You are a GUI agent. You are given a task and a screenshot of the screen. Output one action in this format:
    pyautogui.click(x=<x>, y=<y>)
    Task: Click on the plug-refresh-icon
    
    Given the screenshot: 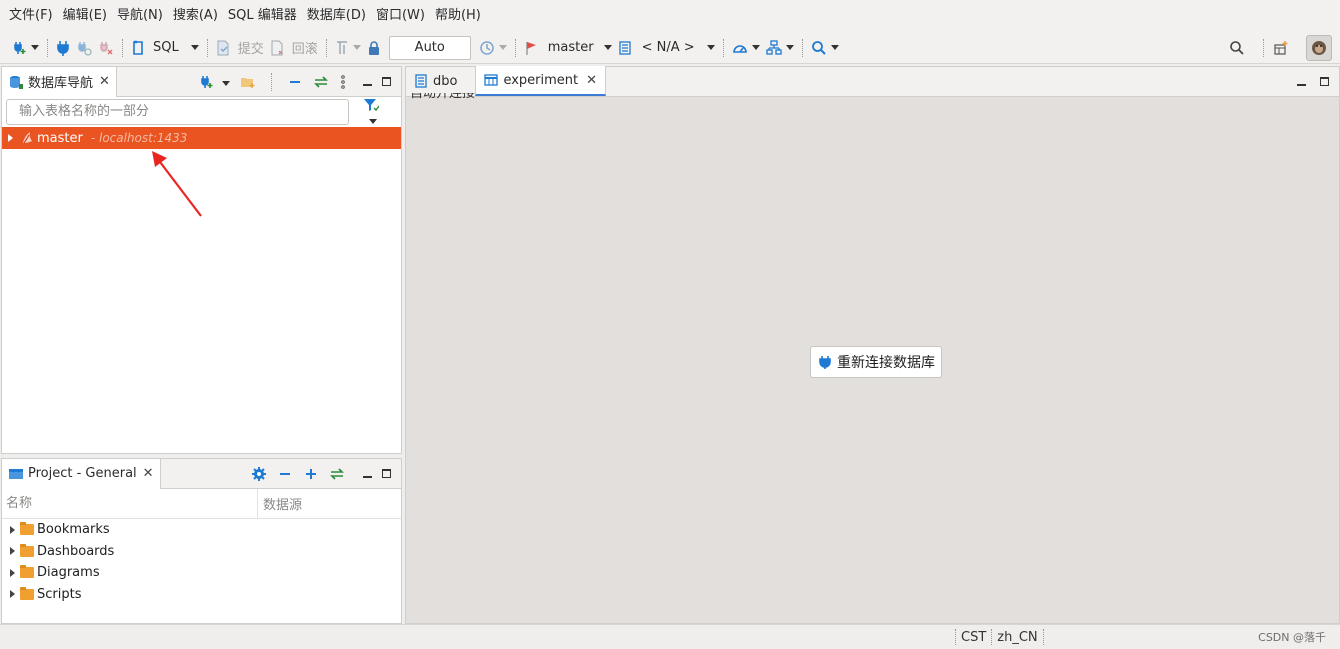 What is the action you would take?
    pyautogui.click(x=85, y=48)
    